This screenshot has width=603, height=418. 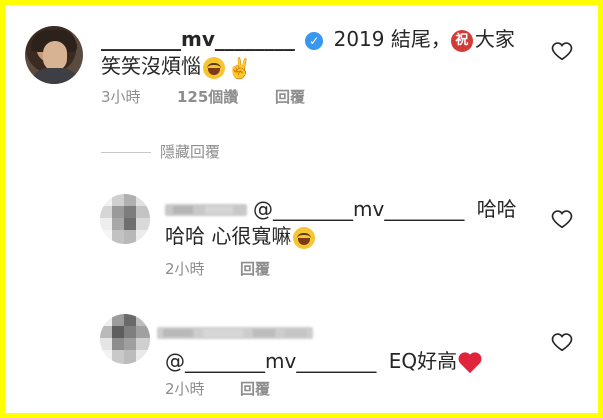 I want to click on victory-hand-icon: ✌️, so click(x=239, y=67).